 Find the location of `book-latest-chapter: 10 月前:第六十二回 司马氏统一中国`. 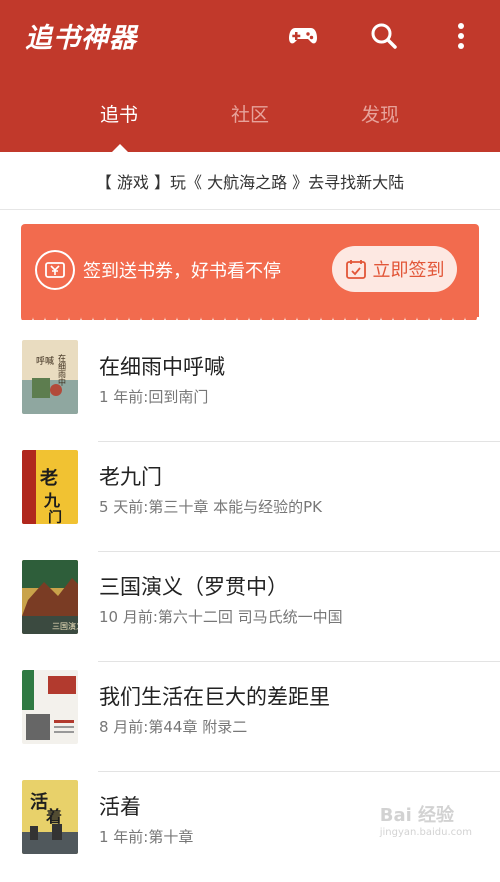

book-latest-chapter: 10 月前:第六十二回 司马氏统一中国 is located at coordinates (221, 617).